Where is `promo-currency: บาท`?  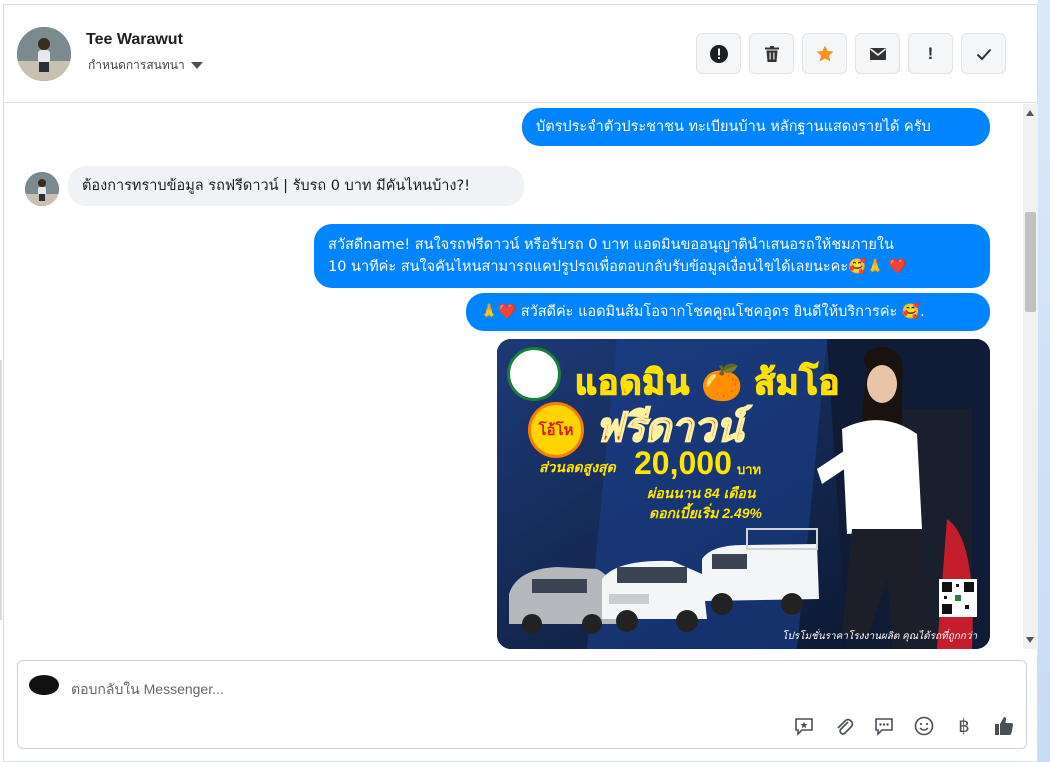 promo-currency: บาท is located at coordinates (749, 469).